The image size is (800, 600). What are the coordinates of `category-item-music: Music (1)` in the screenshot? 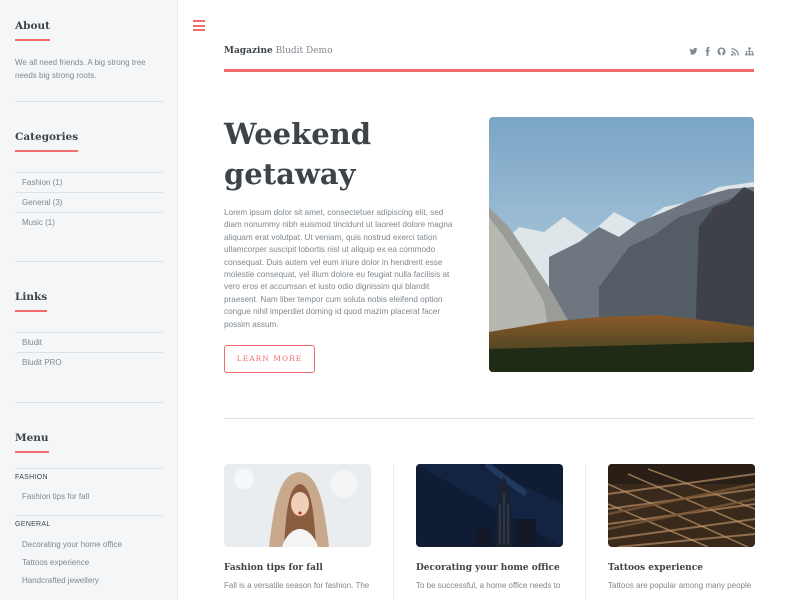 It's located at (89, 222).